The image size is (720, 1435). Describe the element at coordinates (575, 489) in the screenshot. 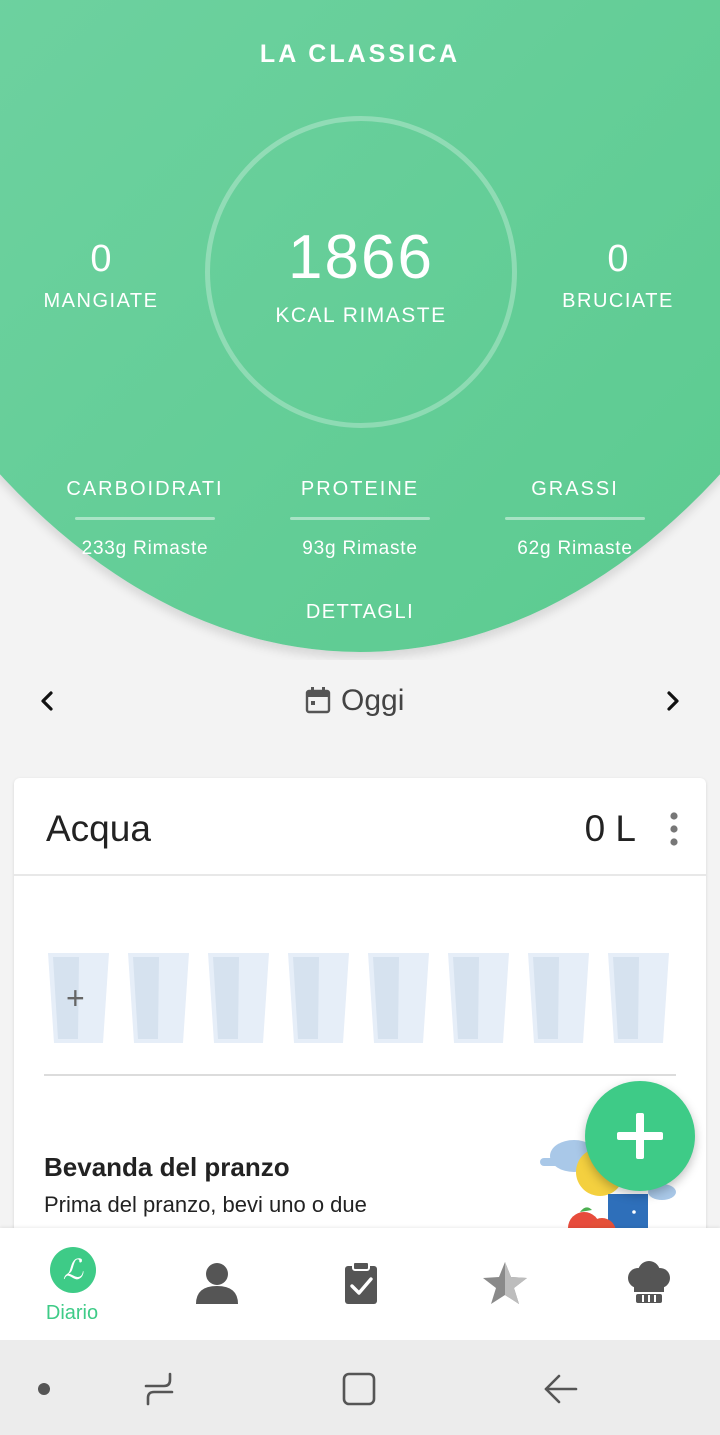

I see `macro-title: GRASSI` at that location.